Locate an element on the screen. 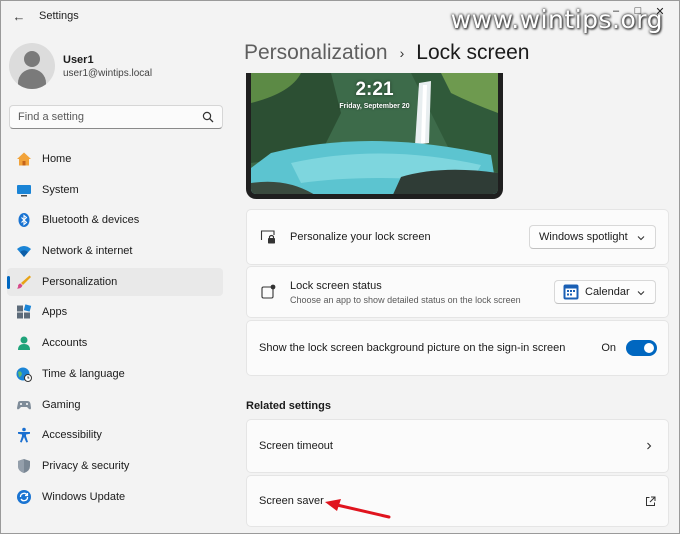 Image resolution: width=680 pixels, height=534 pixels. system-icon is located at coordinates (24, 190).